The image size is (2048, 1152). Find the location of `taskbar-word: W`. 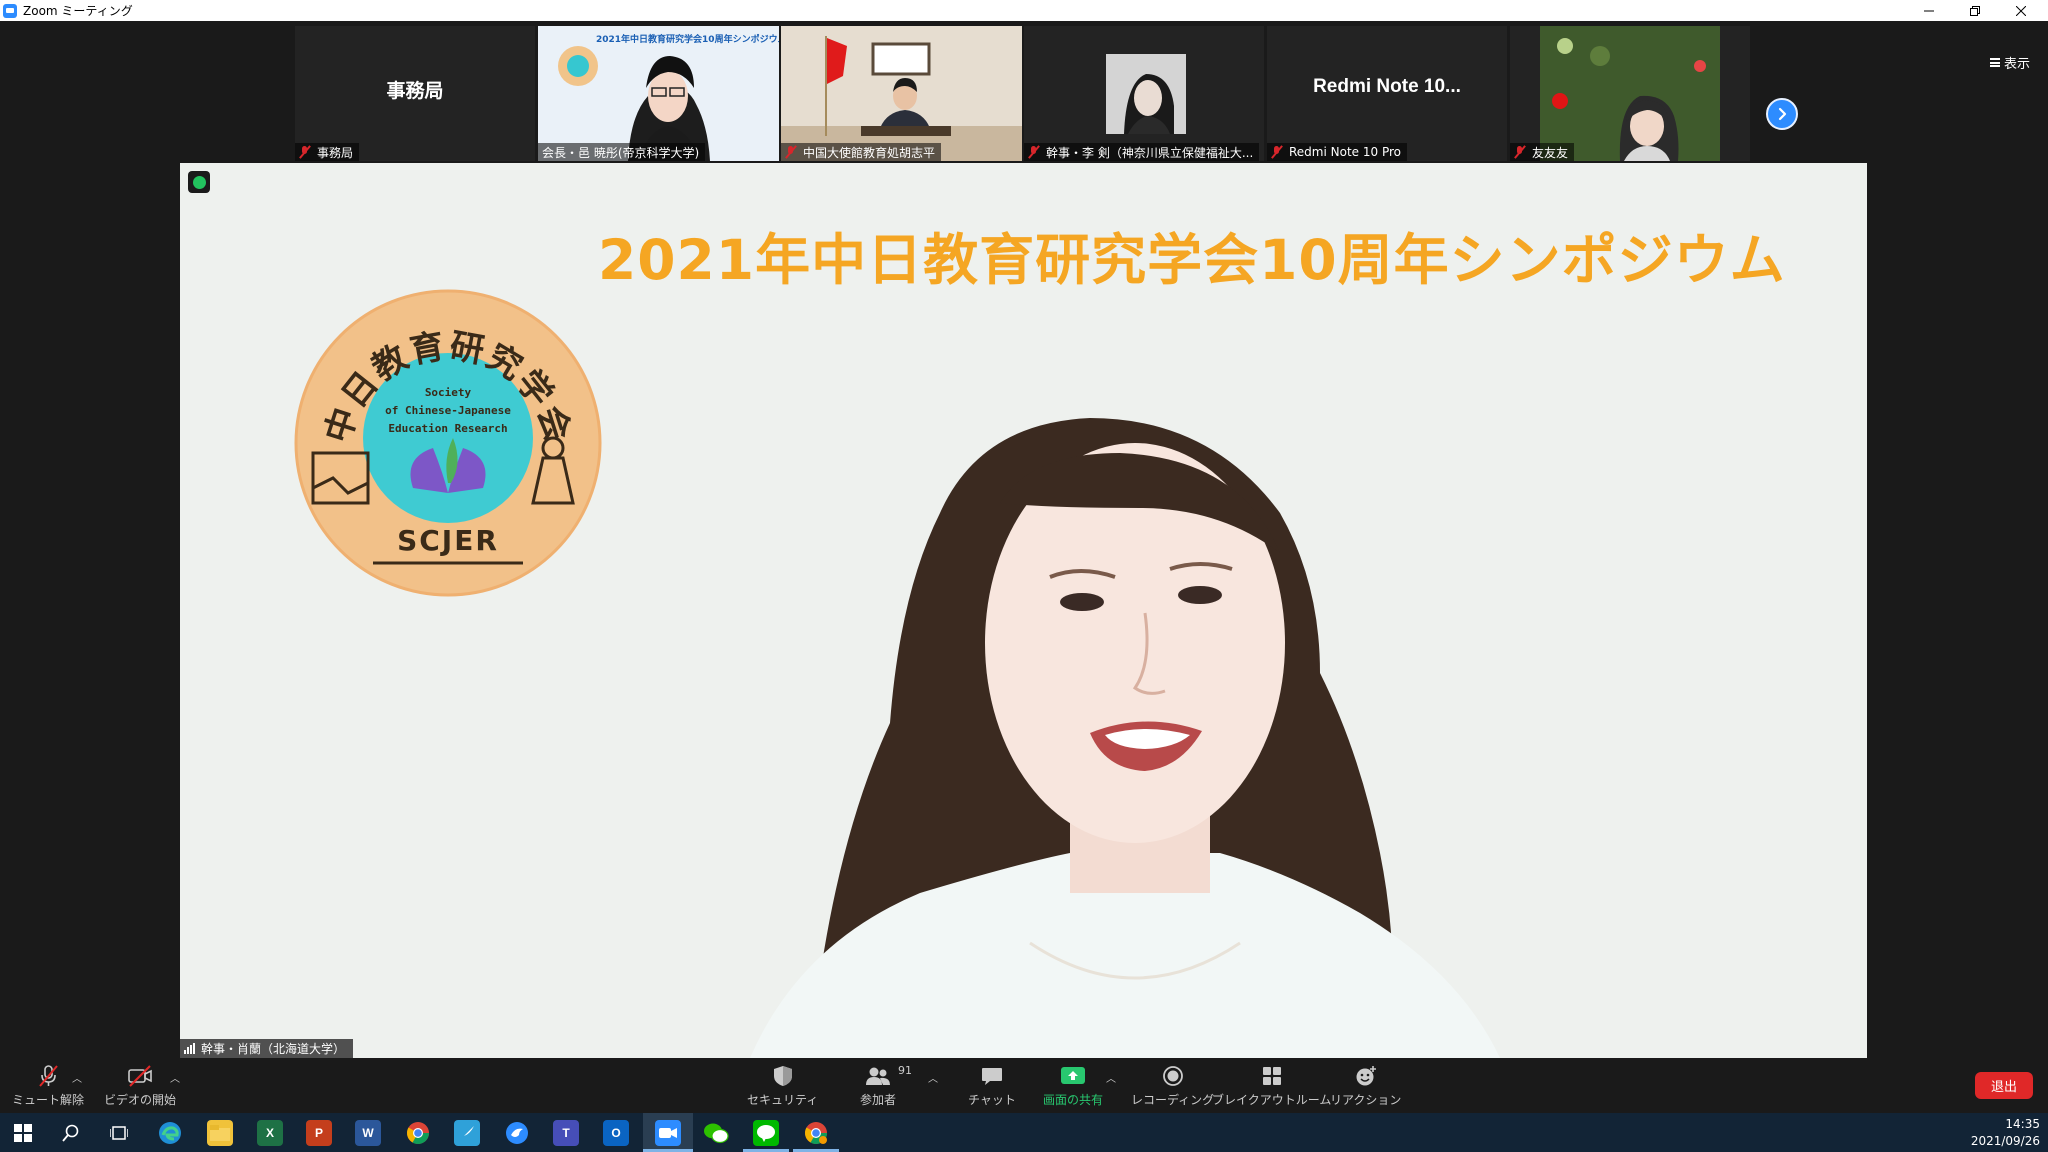

taskbar-word: W is located at coordinates (368, 1133).